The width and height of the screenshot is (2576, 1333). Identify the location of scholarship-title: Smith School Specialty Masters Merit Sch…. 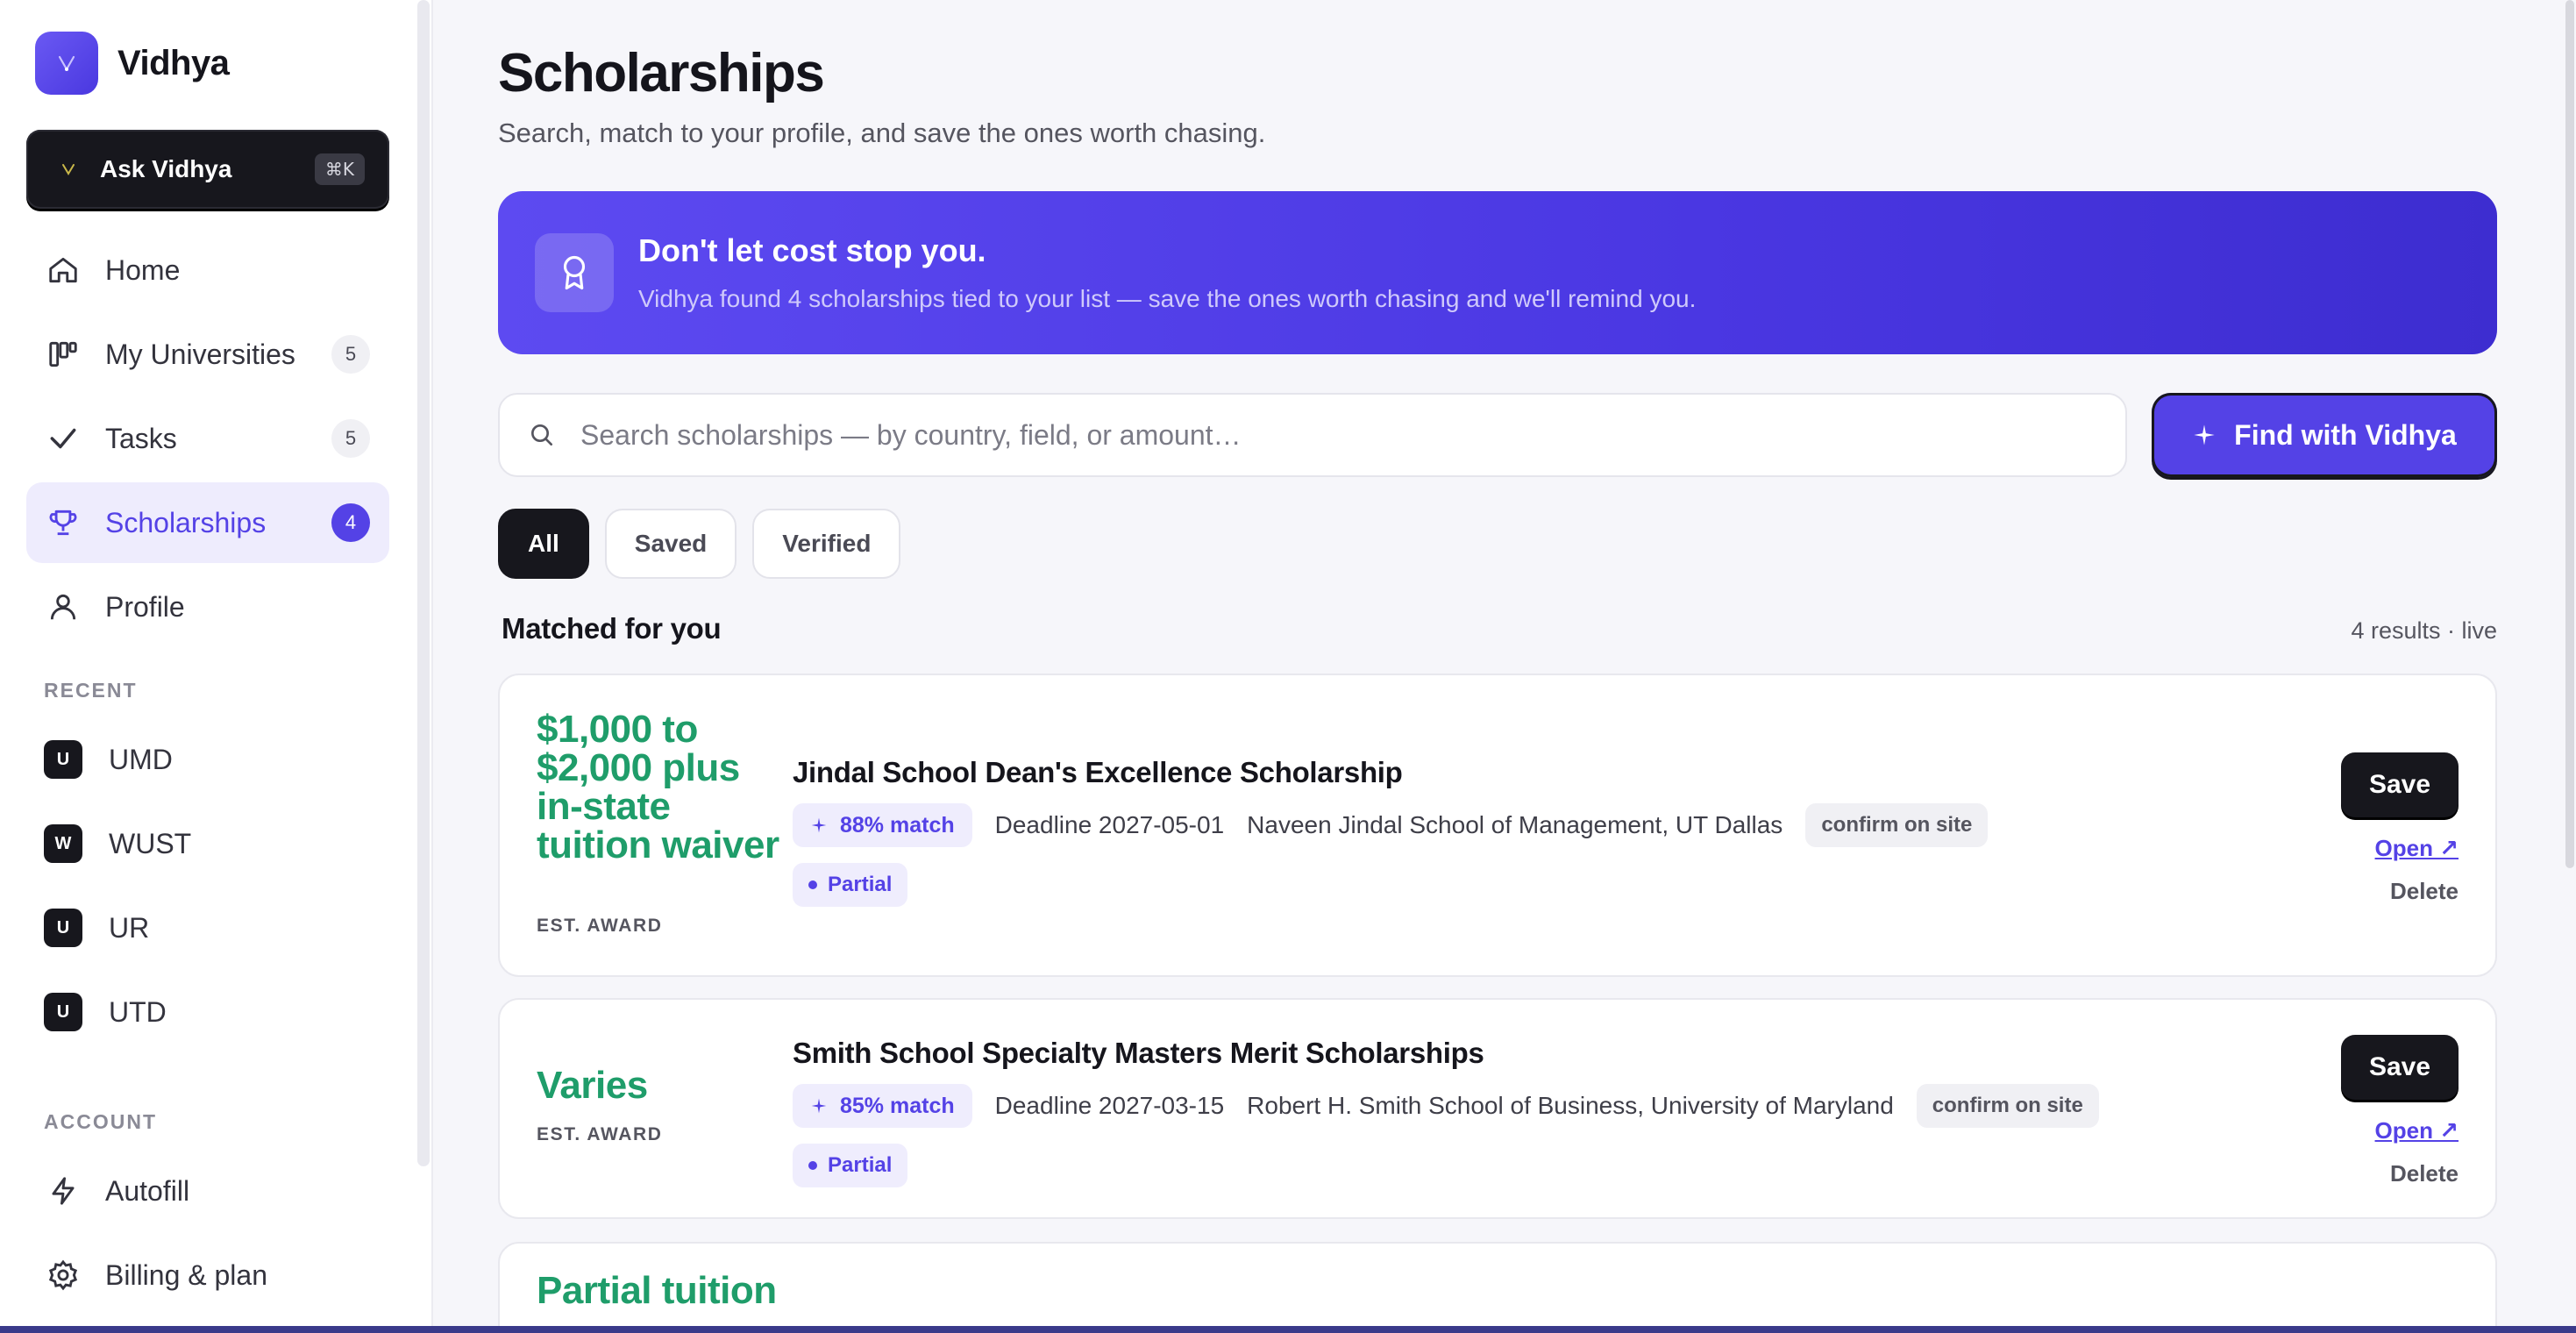
(1446, 1053).